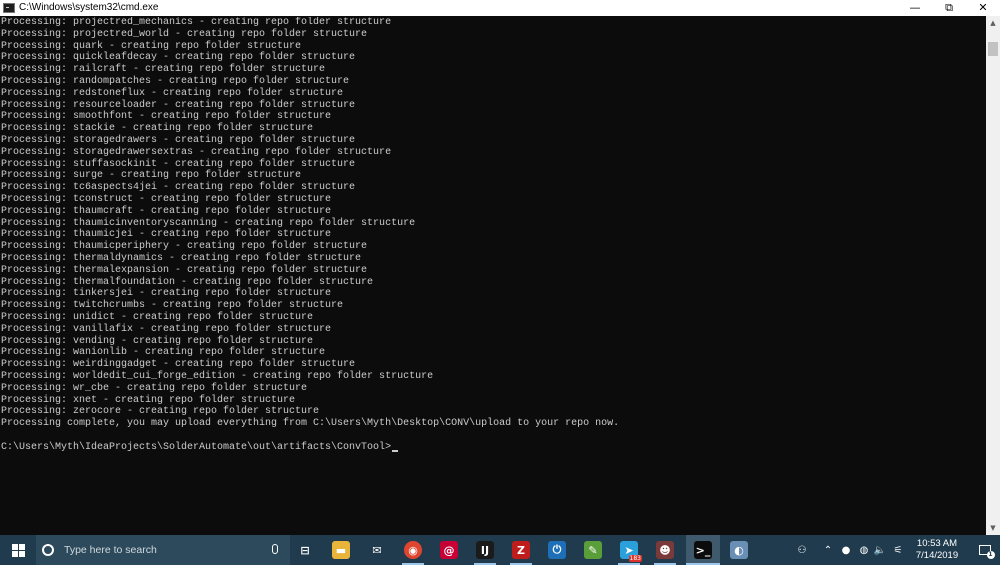 Image resolution: width=1000 pixels, height=565 pixels. I want to click on taskbar-app-mail: ✉, so click(377, 550).